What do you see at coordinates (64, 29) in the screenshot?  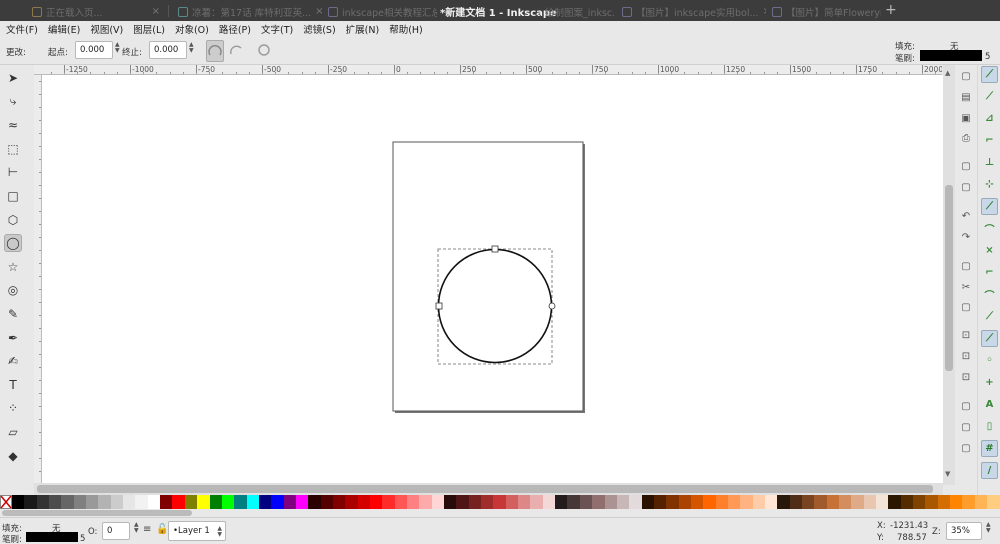 I see `menu-edit: 编辑(E)` at bounding box center [64, 29].